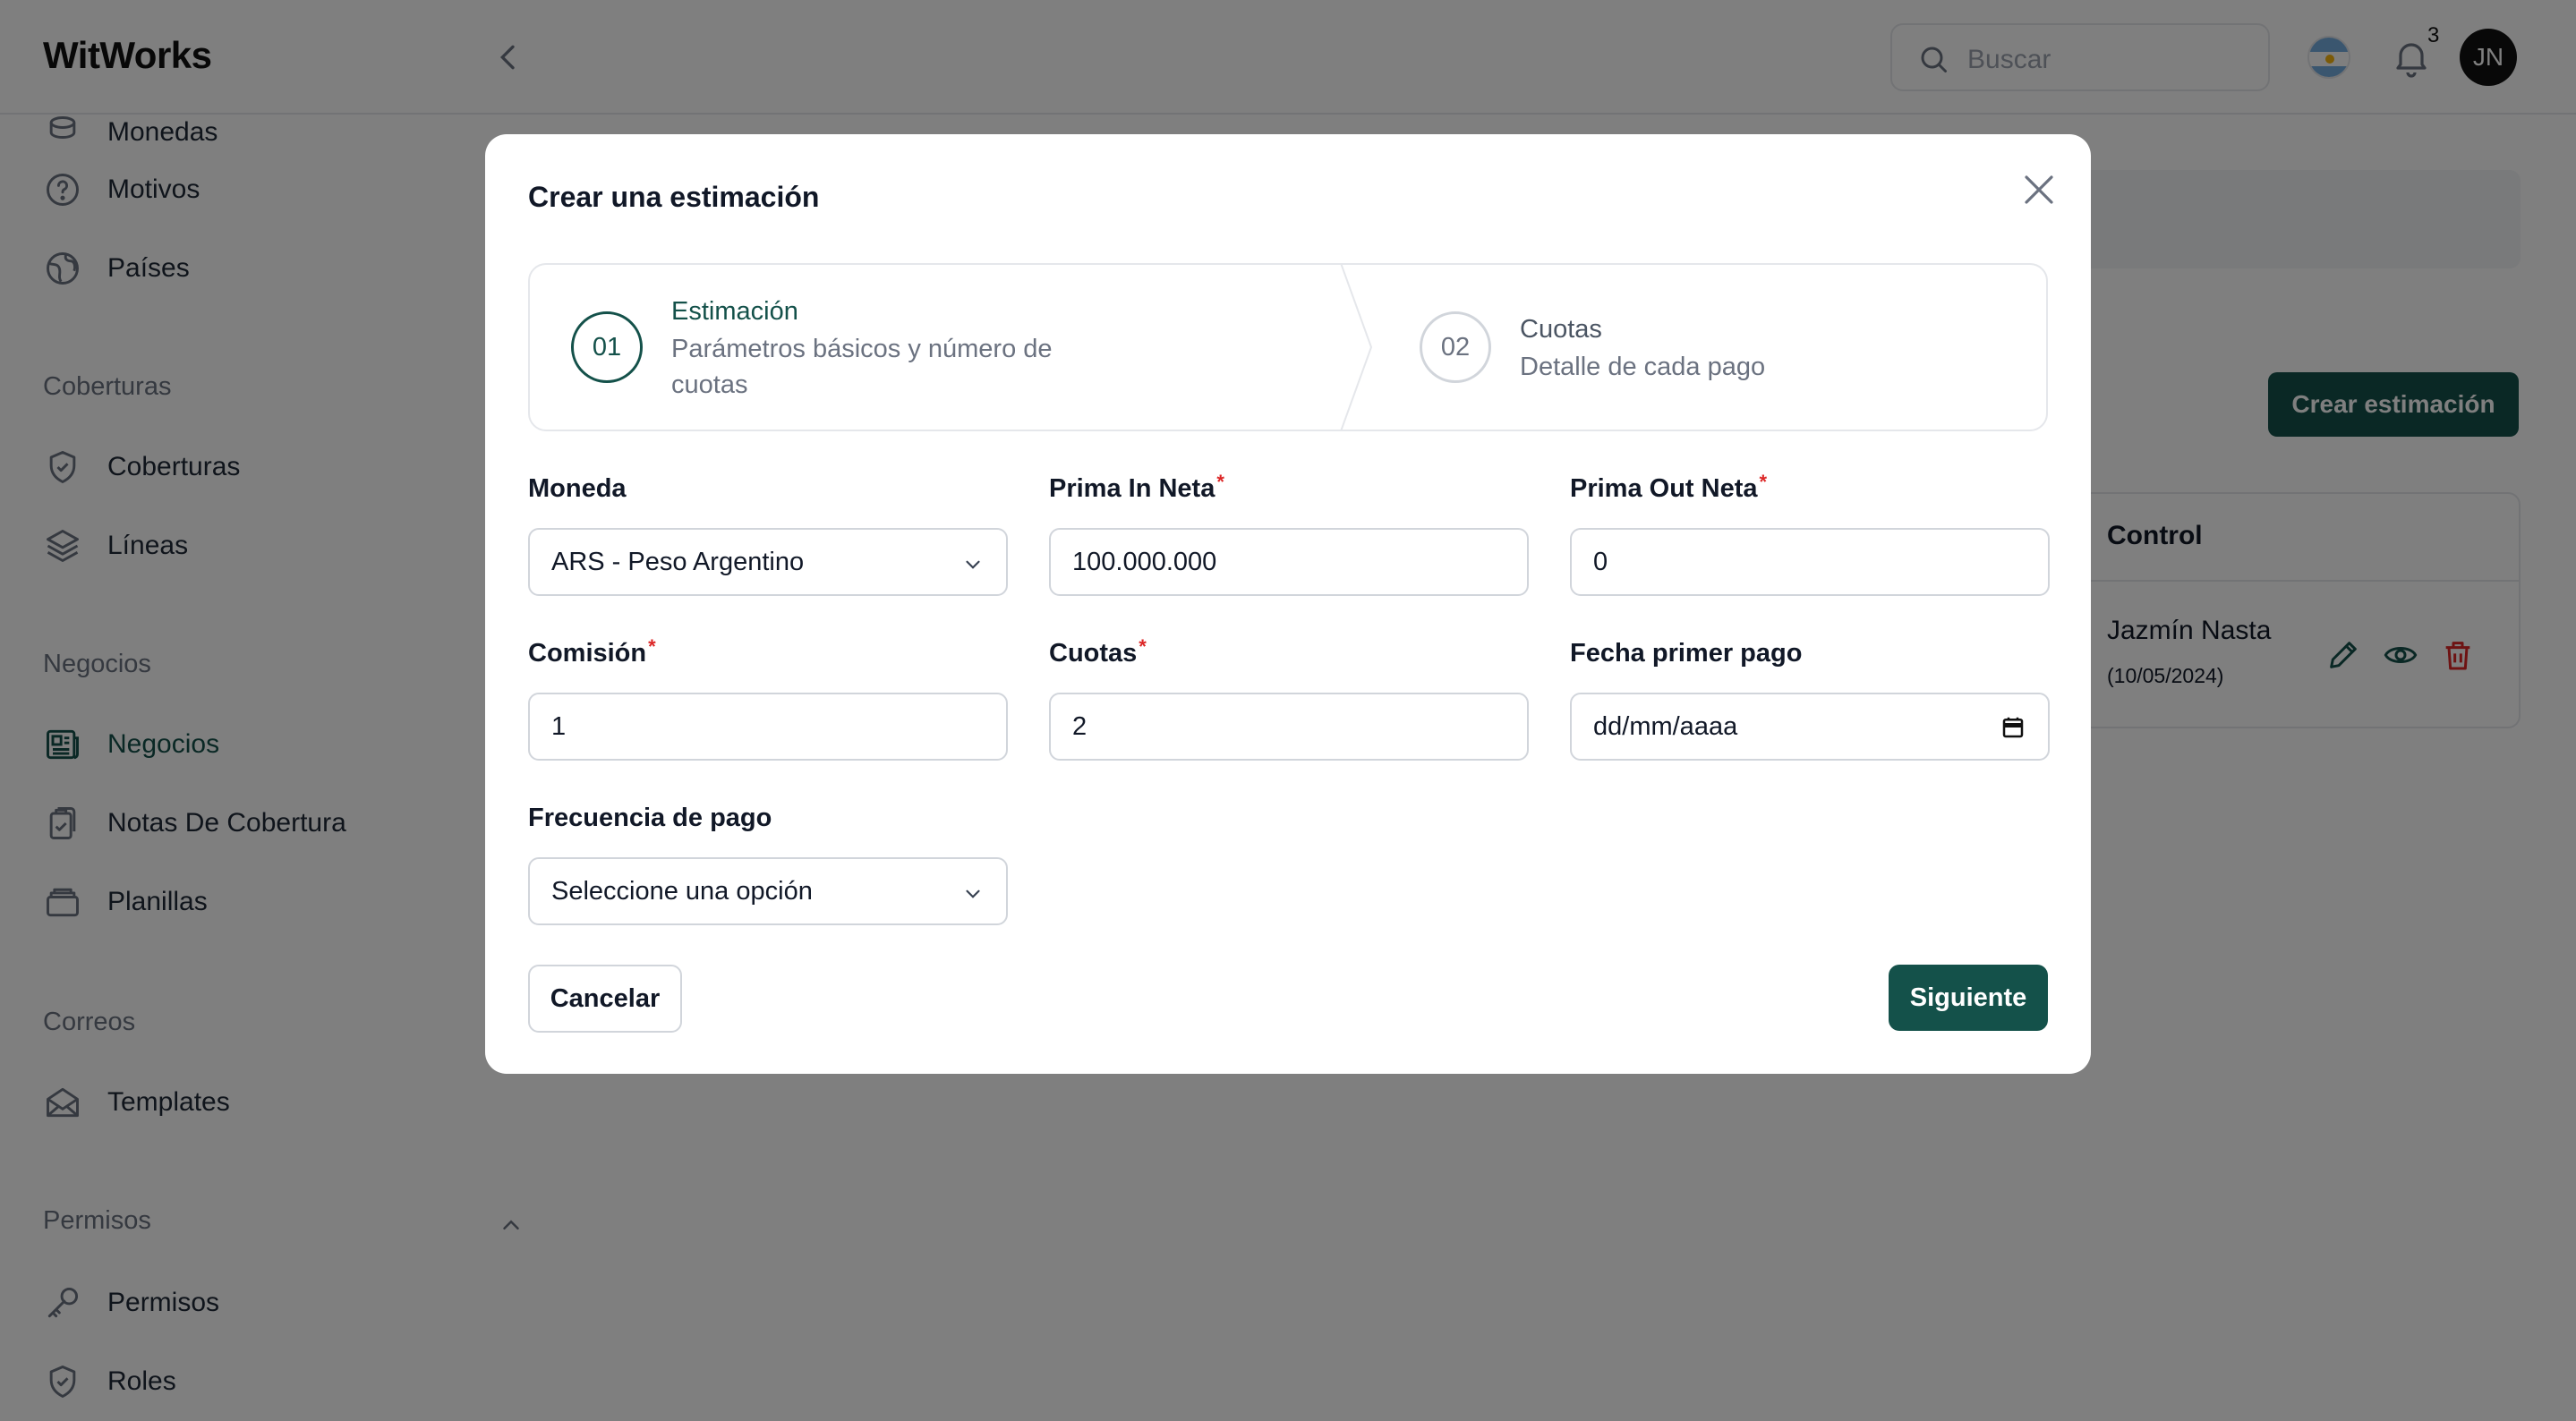 The image size is (2576, 1421). Describe the element at coordinates (674, 197) in the screenshot. I see `modal-title: Crear una estimación` at that location.